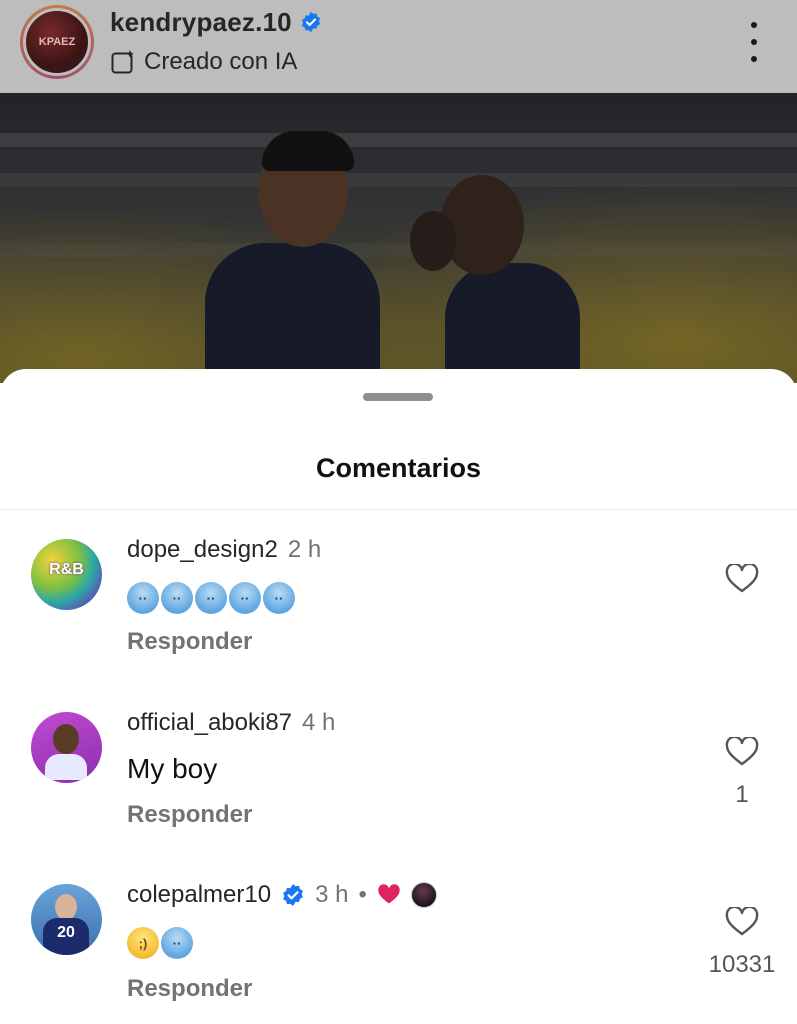  What do you see at coordinates (398, 468) in the screenshot?
I see `sheet-title: Comentarios` at bounding box center [398, 468].